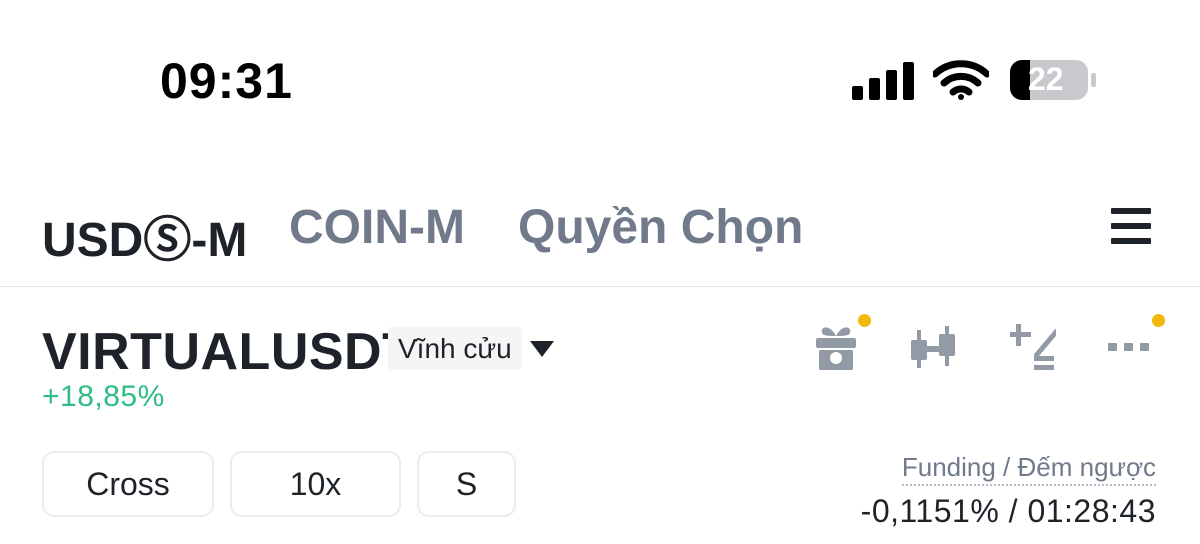  Describe the element at coordinates (934, 349) in the screenshot. I see `candlestick-icon` at that location.